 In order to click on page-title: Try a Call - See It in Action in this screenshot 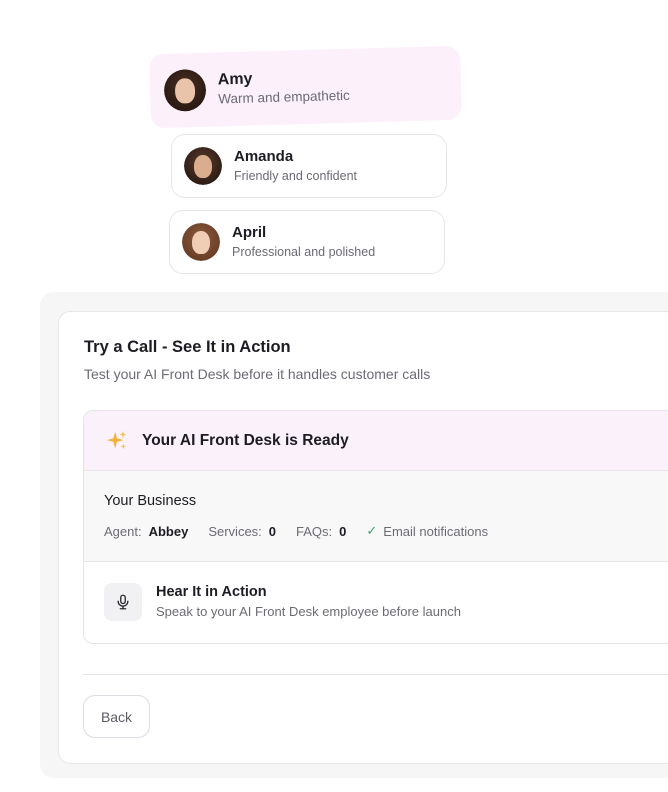, I will do `click(187, 347)`.